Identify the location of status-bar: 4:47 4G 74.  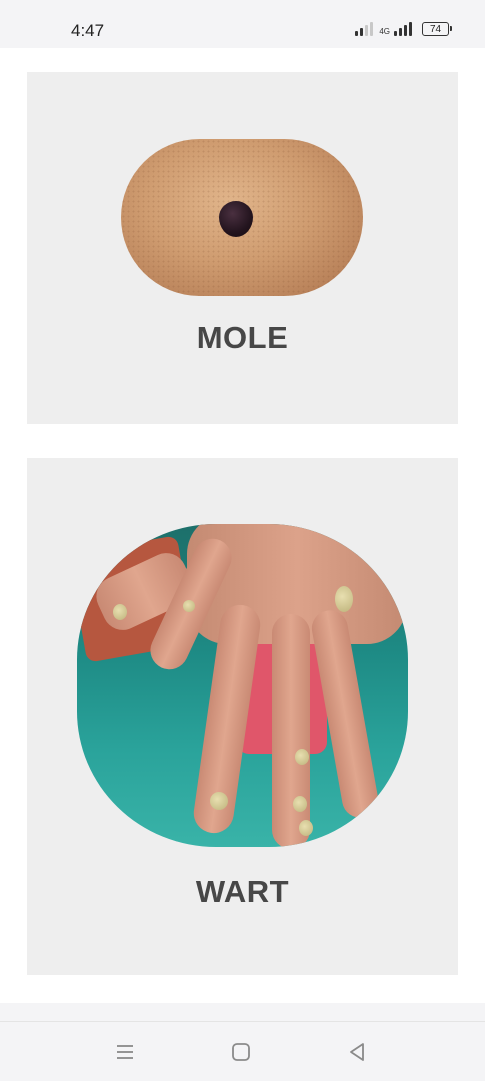
(242, 24).